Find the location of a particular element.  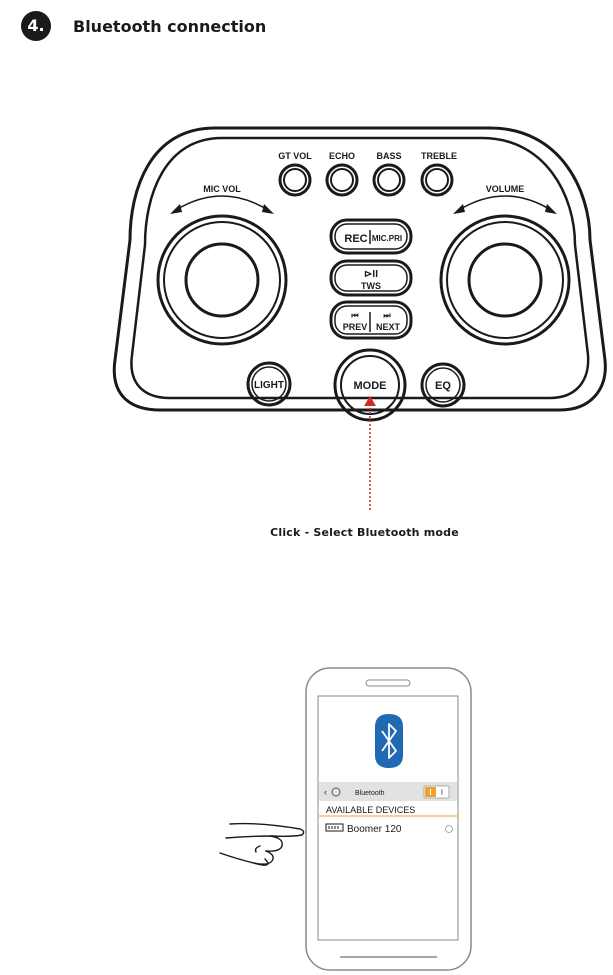

knob-gt-vol: GT VOL is located at coordinates (295, 174).